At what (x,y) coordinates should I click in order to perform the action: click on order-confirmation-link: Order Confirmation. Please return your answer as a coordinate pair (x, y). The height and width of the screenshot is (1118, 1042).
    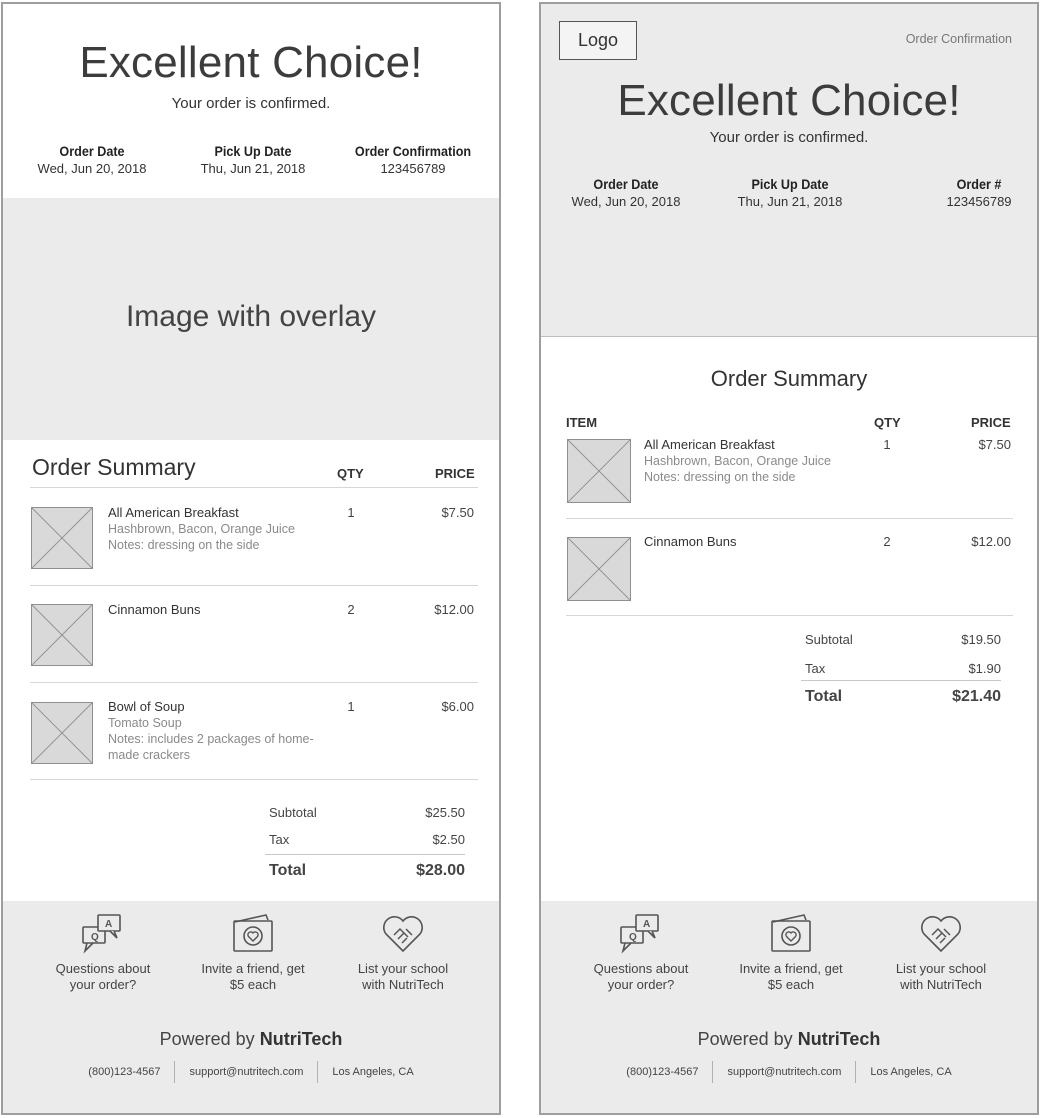
    Looking at the image, I should click on (959, 39).